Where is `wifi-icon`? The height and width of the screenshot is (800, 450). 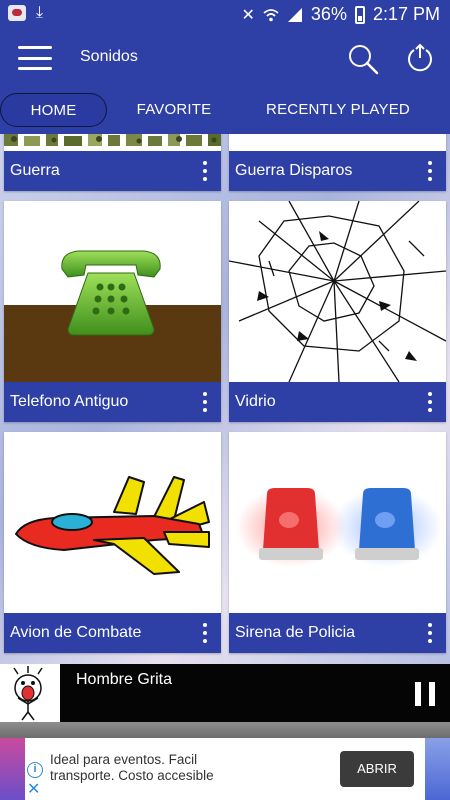
wifi-icon is located at coordinates (271, 14).